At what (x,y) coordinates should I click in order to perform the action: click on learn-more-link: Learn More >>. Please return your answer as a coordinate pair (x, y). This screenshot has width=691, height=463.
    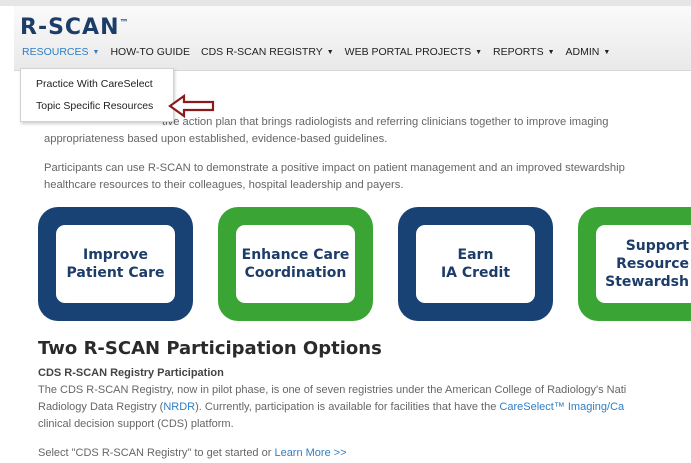
    Looking at the image, I should click on (310, 453).